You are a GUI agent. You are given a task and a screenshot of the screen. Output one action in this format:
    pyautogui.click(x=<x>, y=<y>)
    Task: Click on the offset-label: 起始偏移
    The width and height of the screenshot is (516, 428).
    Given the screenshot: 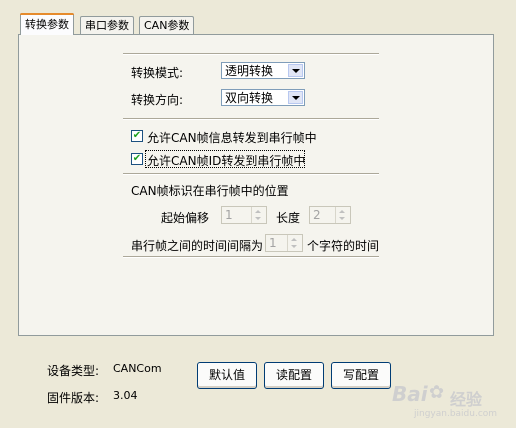 What is the action you would take?
    pyautogui.click(x=185, y=218)
    